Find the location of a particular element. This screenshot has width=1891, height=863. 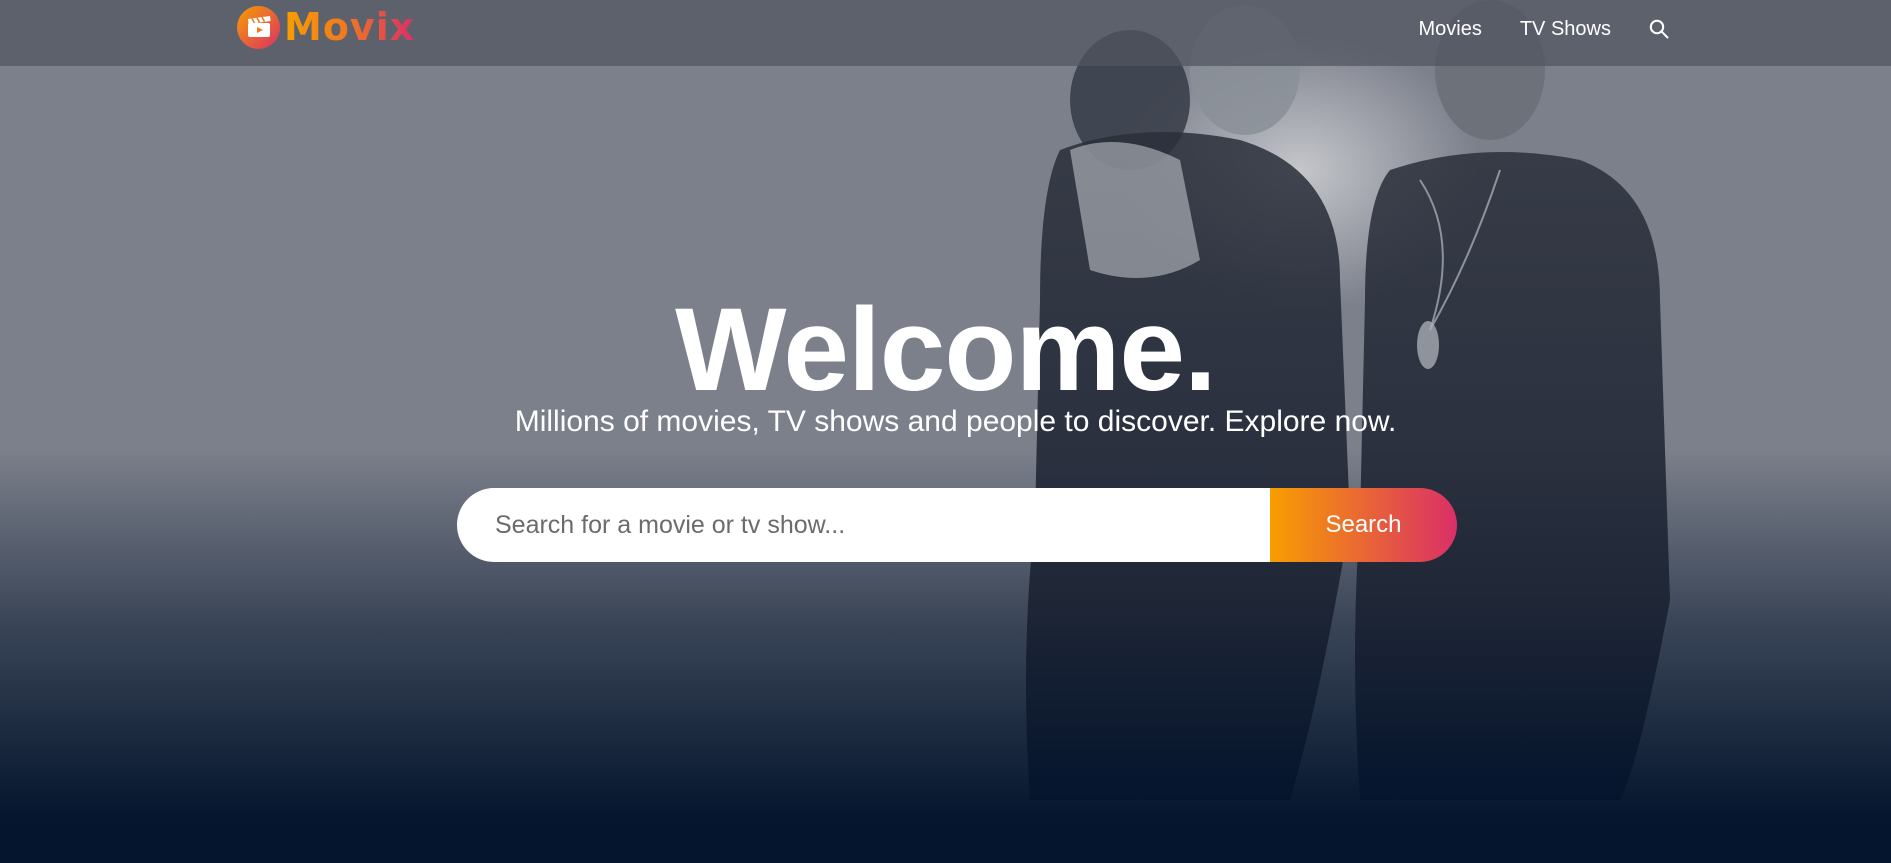

main-nav: Movies TV Shows is located at coordinates (1543, 29).